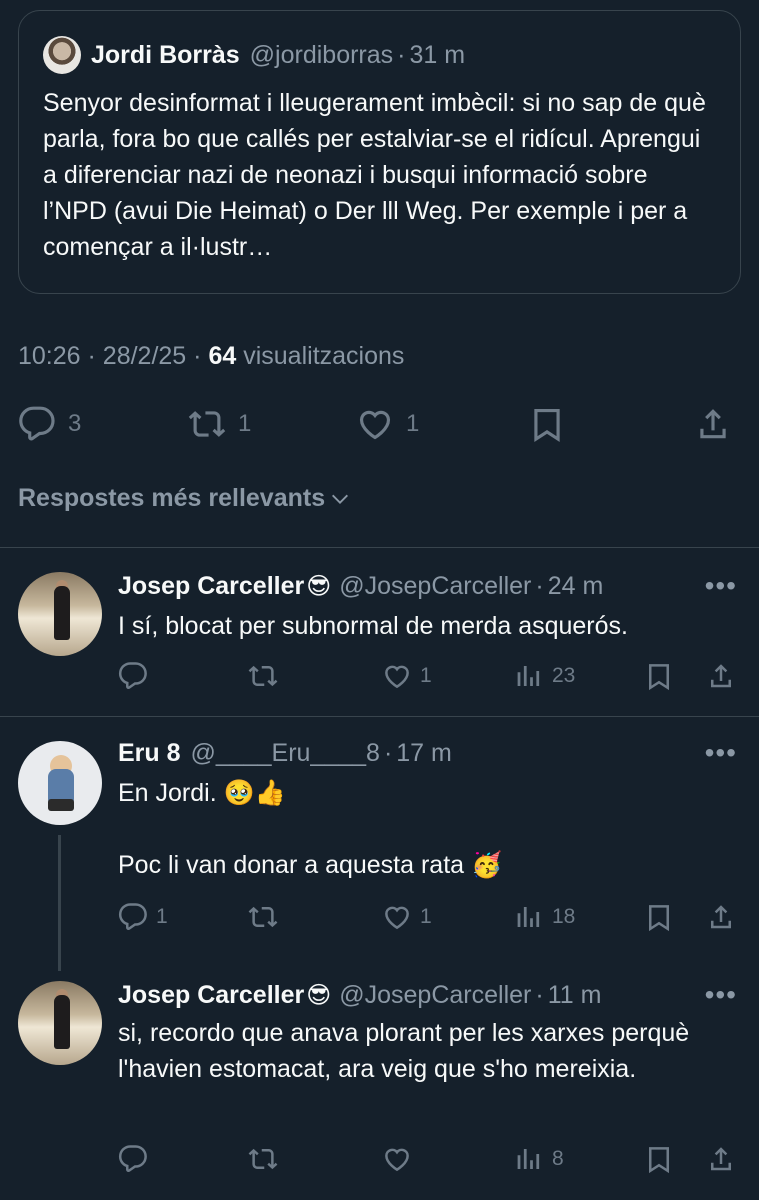 The width and height of the screenshot is (759, 1200). Describe the element at coordinates (149, 753) in the screenshot. I see `author-name: Eru 8` at that location.